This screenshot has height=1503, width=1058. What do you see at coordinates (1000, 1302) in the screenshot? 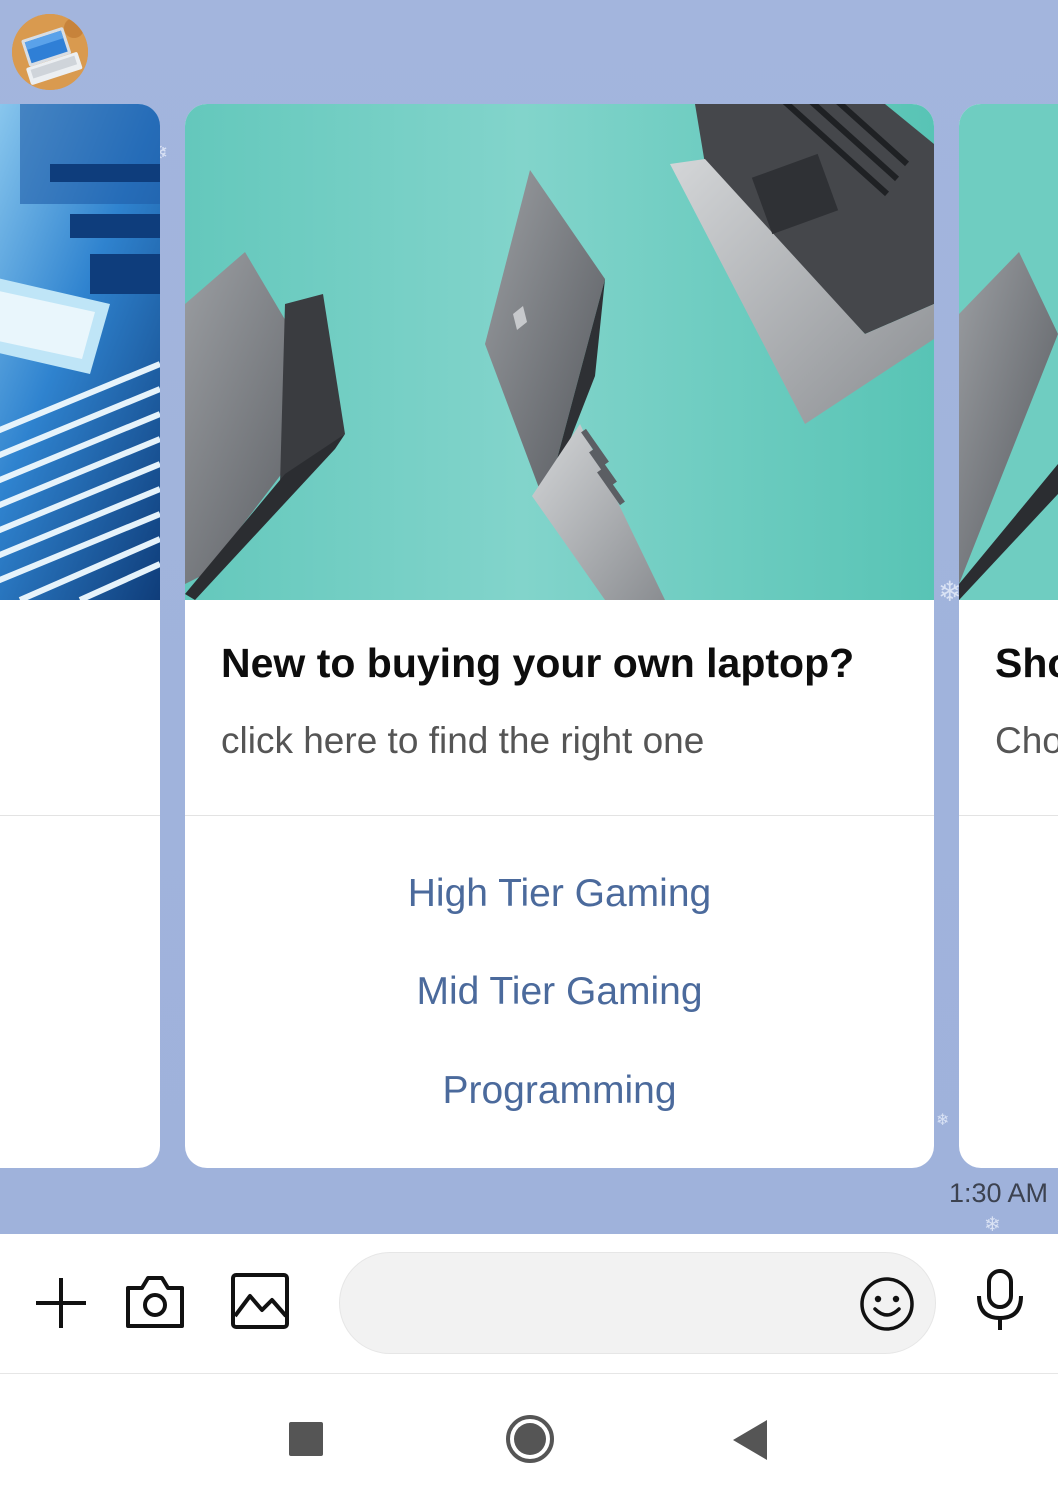
I see `microphone-icon` at bounding box center [1000, 1302].